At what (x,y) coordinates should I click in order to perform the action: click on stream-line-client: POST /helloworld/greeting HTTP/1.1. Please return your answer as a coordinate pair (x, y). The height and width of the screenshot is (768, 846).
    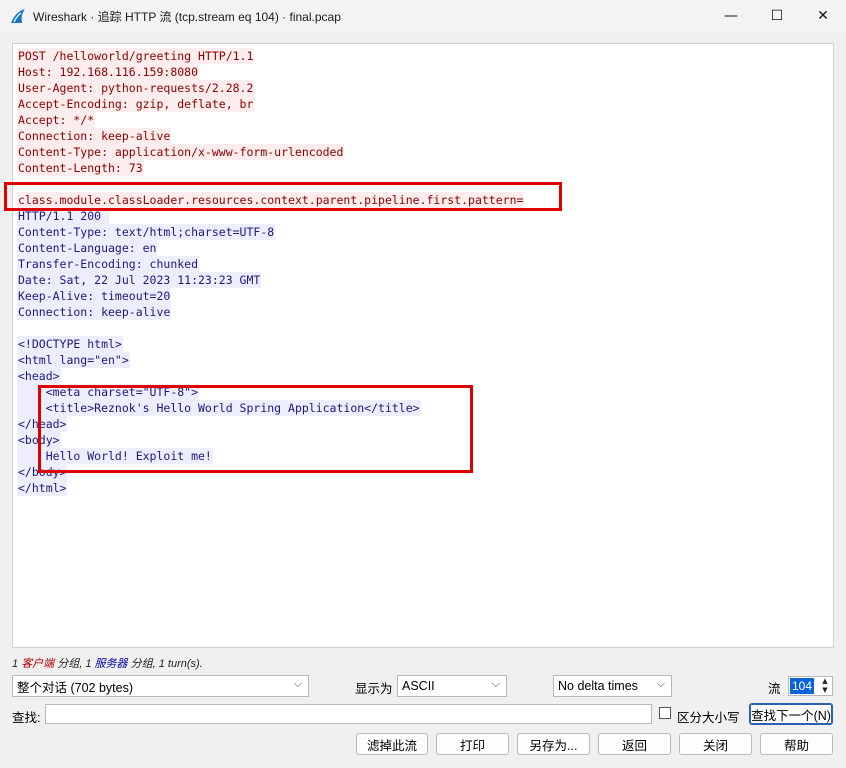
    Looking at the image, I should click on (136, 56).